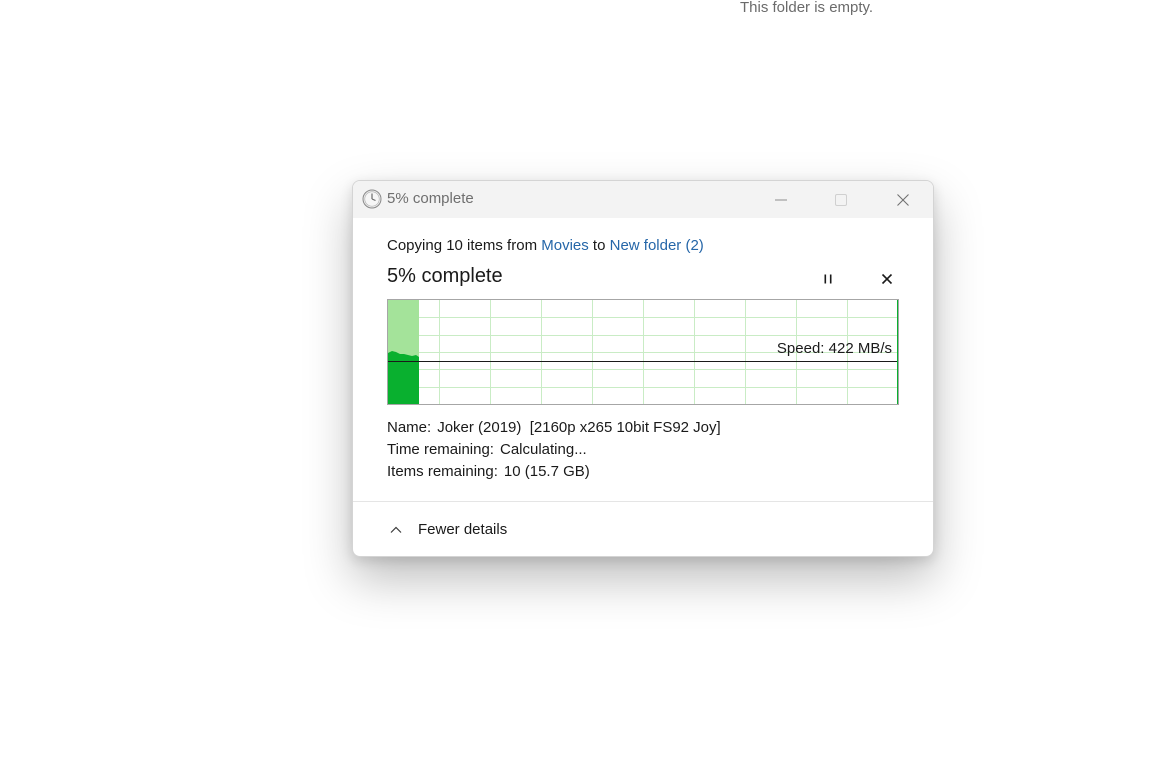 The width and height of the screenshot is (1158, 767). I want to click on speed-history-area, so click(403, 377).